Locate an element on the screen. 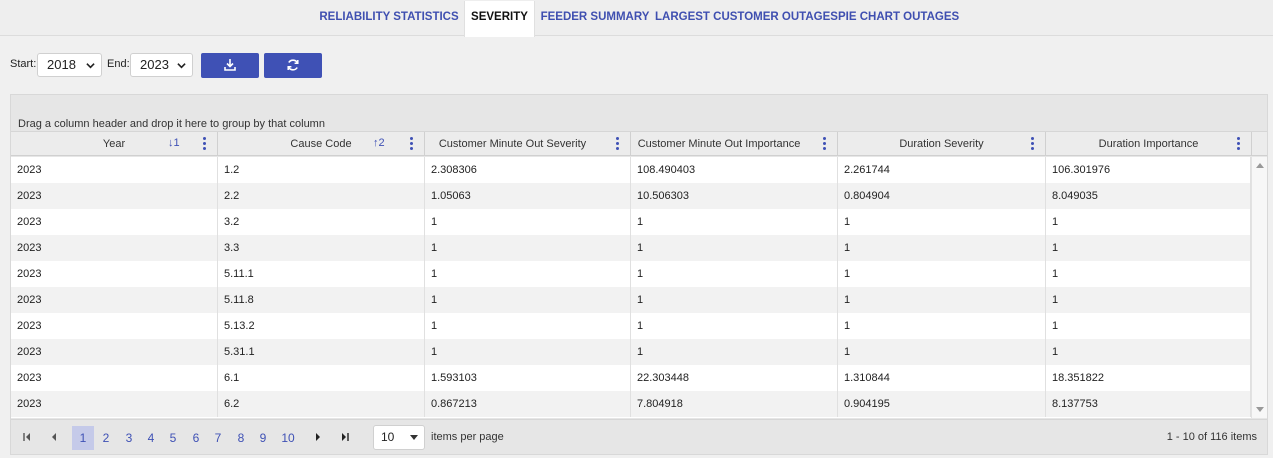 This screenshot has width=1273, height=458. start-year-select: 2018 is located at coordinates (69, 65).